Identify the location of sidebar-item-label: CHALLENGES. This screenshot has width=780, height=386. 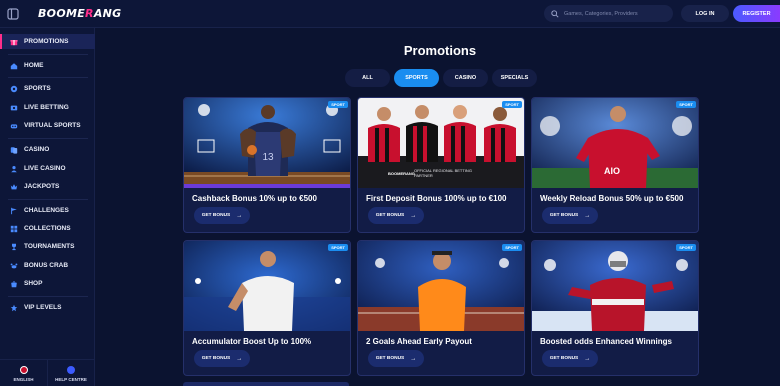
(46, 210).